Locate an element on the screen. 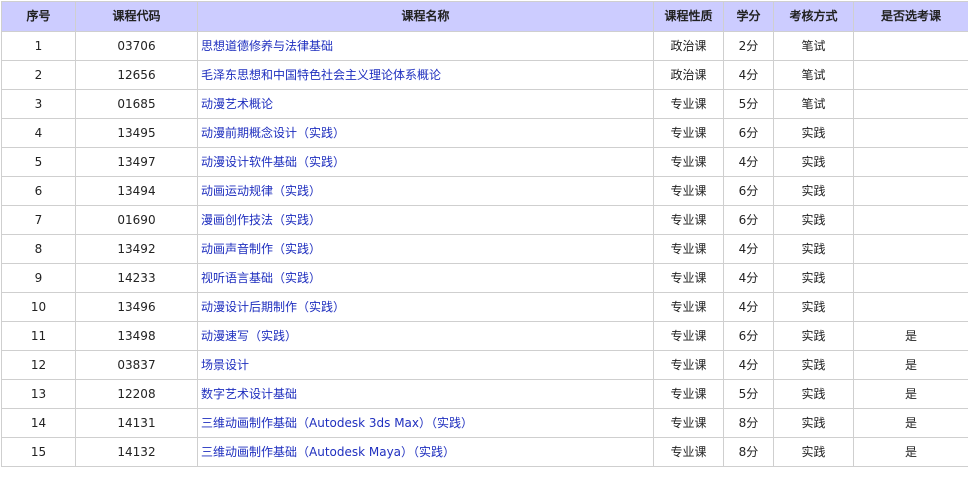 This screenshot has width=968, height=488. table-row: 413495动漫前期概念设计（实践）专业课6分实践 is located at coordinates (485, 133).